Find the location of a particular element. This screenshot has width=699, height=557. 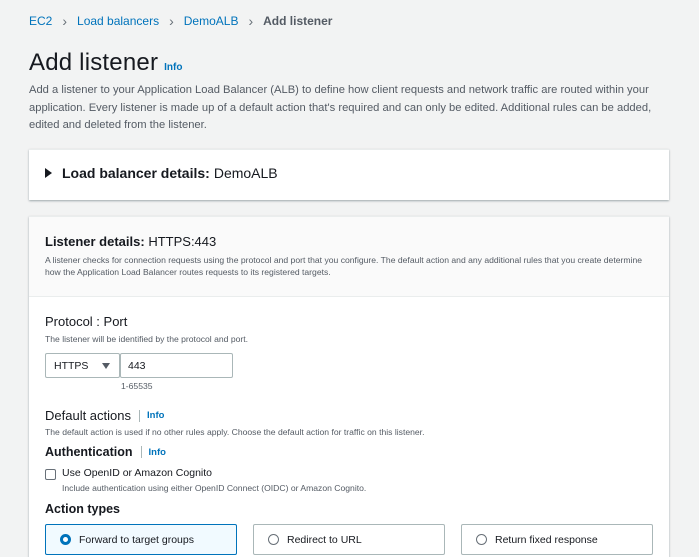

default-actions-info-link: Info is located at coordinates (155, 415).